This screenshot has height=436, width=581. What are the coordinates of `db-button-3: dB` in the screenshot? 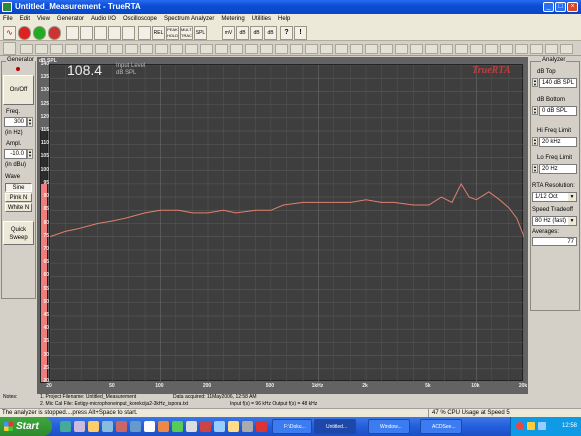 It's located at (270, 33).